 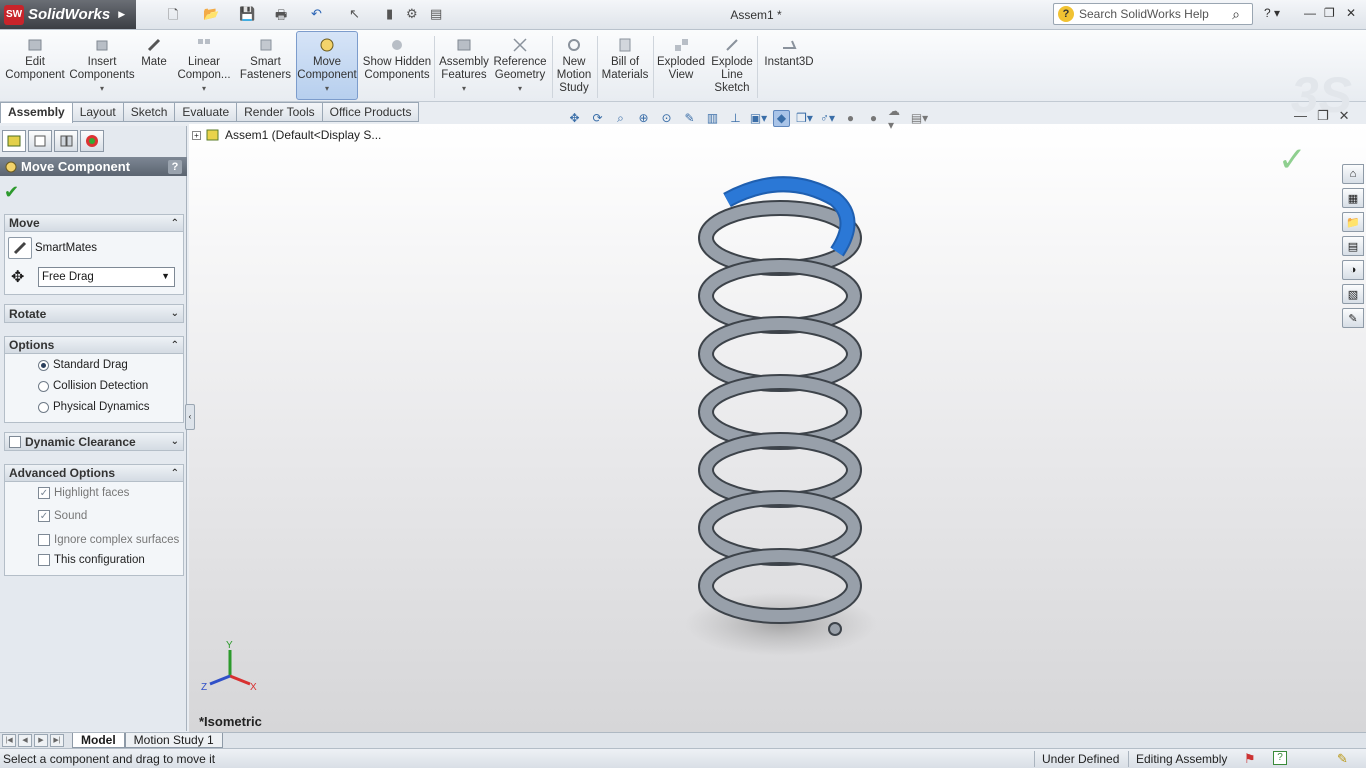 What do you see at coordinates (1329, 13) in the screenshot?
I see `restore-button: ❐` at bounding box center [1329, 13].